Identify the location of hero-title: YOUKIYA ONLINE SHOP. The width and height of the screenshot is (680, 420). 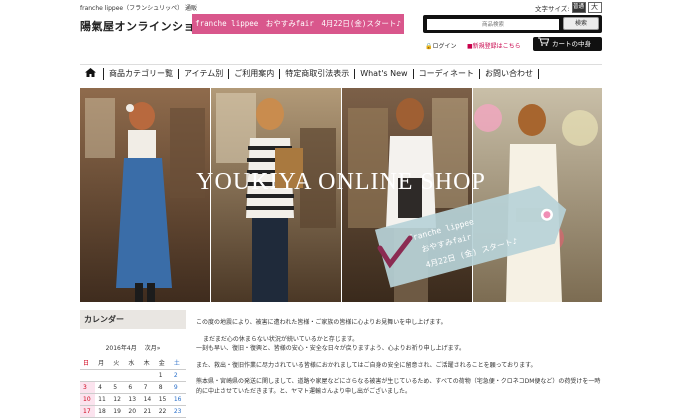
(341, 182).